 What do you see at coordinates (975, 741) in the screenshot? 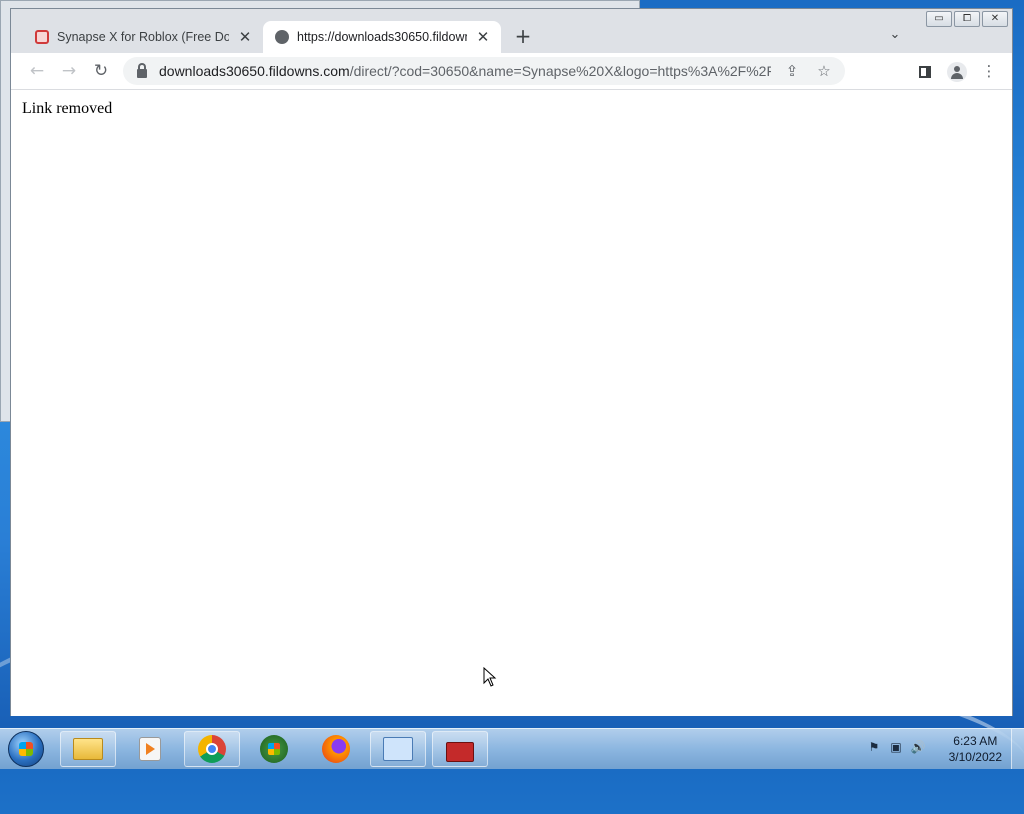
I see `clock-time: 6:23 AM` at bounding box center [975, 741].